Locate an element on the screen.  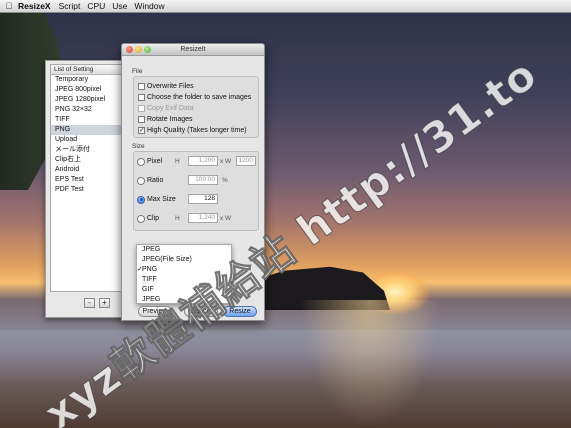
settings-list-item: Android is located at coordinates (86, 170).